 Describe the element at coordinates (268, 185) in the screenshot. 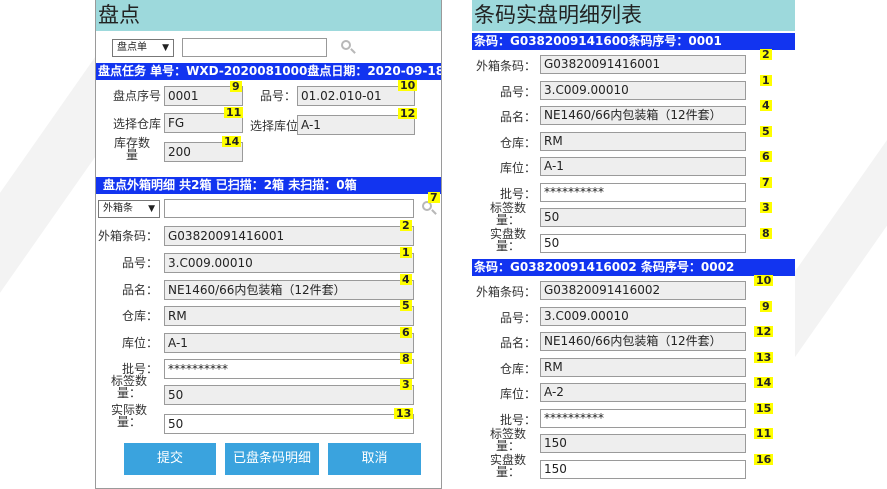

I see `box-detail-bar: 盘点外箱明细 共2箱 已扫描：2箱 未扫描：0箱` at that location.